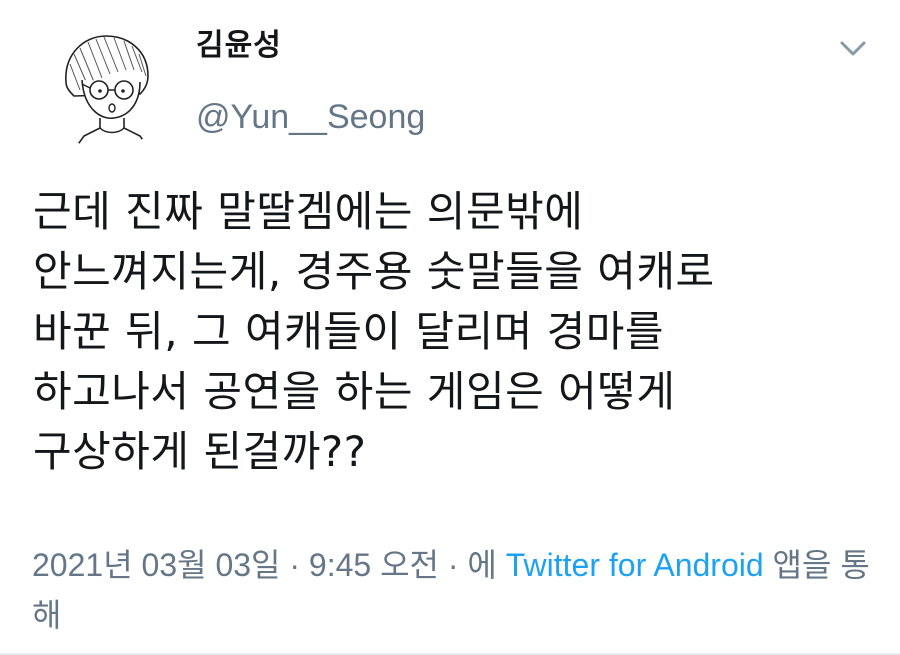  I want to click on cartoon-avatar-icon, so click(108, 92).